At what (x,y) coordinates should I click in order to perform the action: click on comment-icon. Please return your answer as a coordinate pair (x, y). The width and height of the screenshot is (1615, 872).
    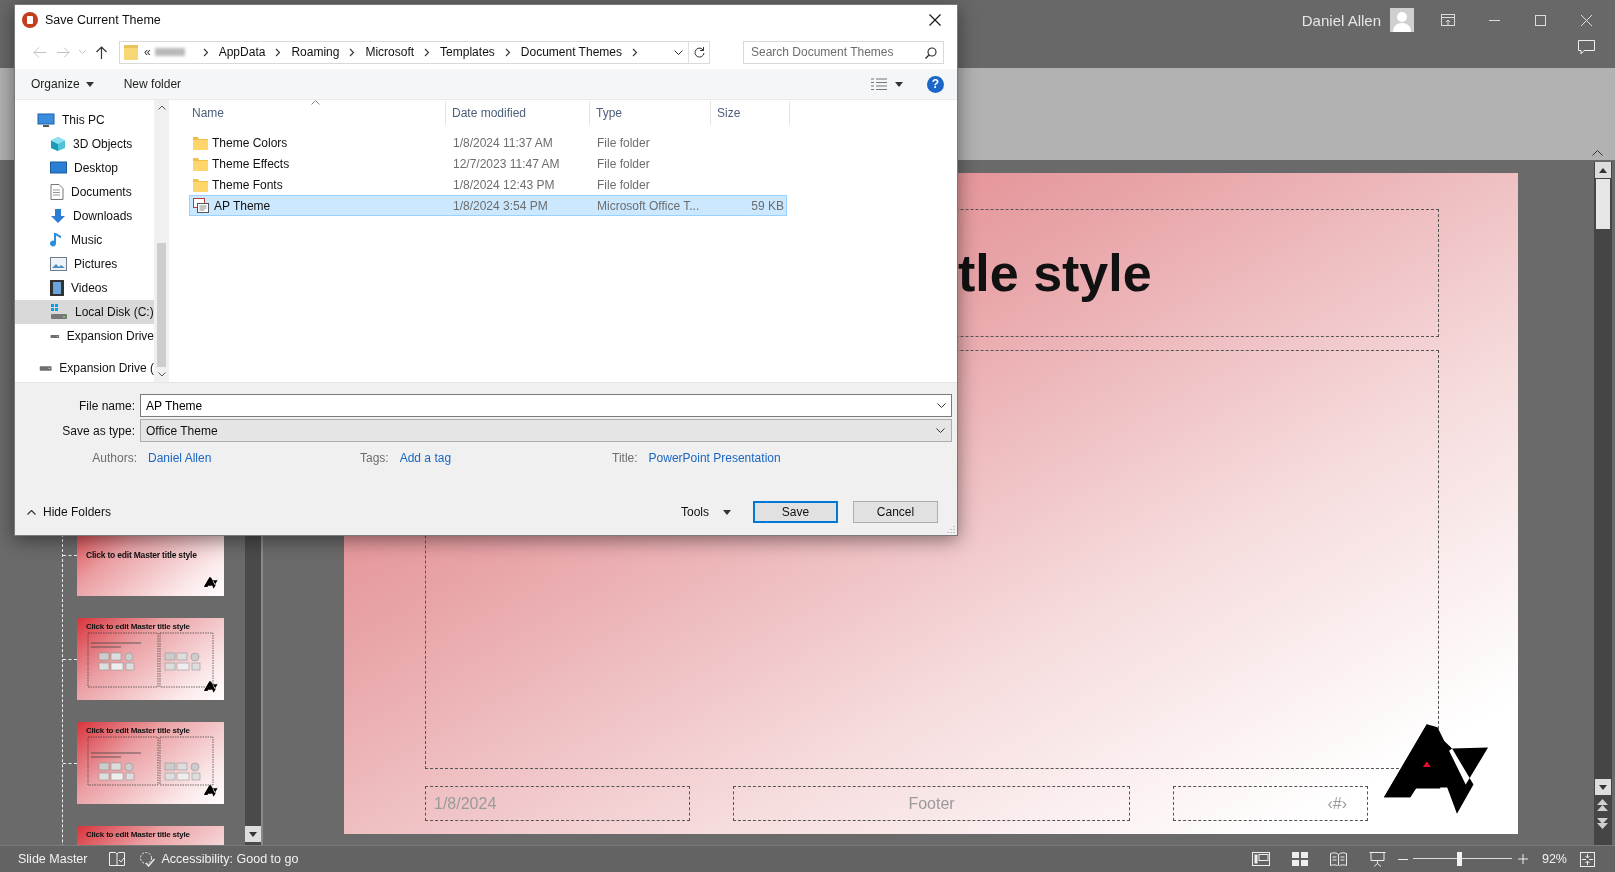
    Looking at the image, I should click on (1586, 47).